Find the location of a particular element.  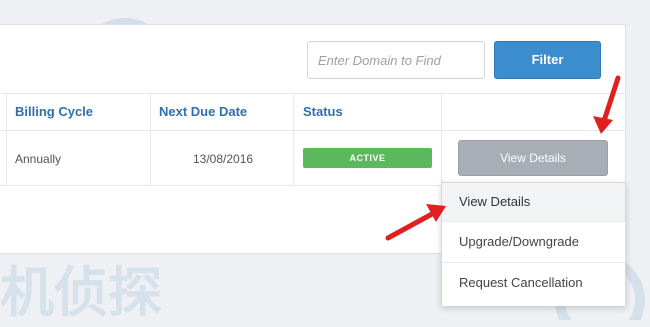

next-due-date-cell: 13/08/2016 is located at coordinates (223, 159).